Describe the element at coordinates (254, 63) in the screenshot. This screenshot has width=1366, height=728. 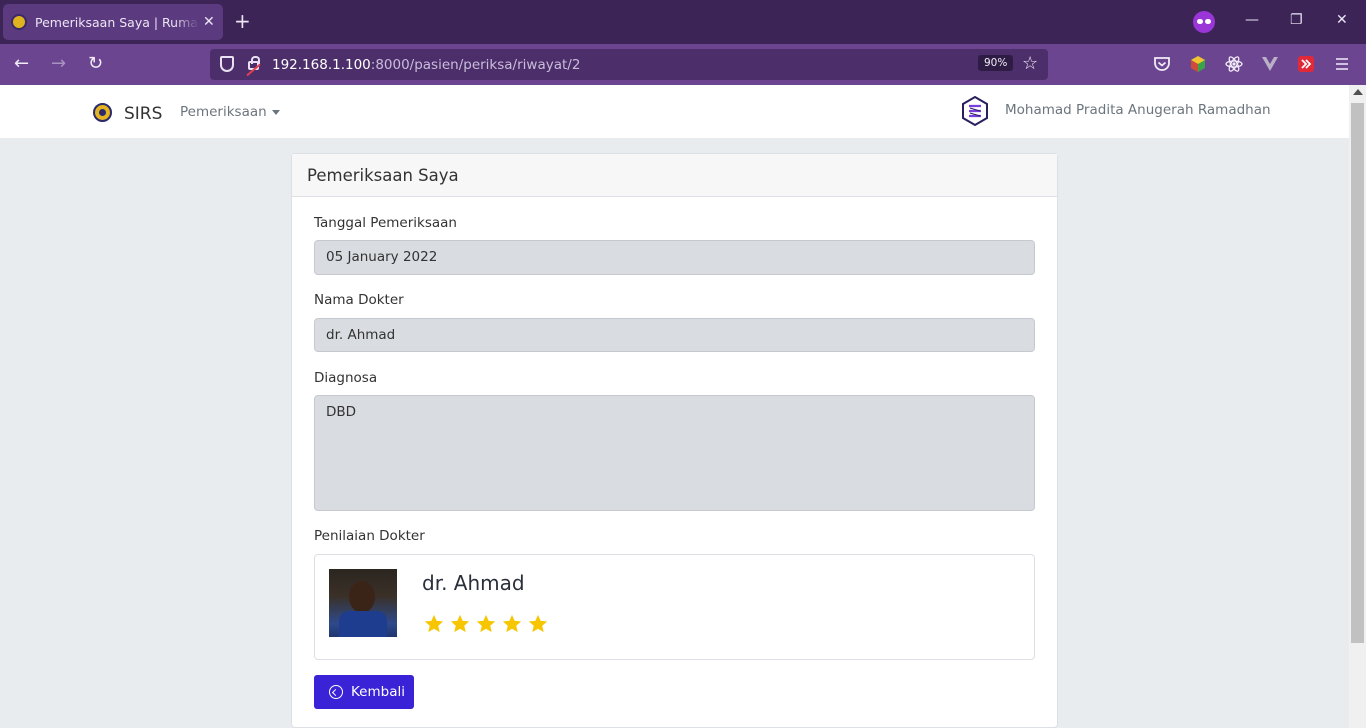
I see `insecure-lock-icon` at that location.